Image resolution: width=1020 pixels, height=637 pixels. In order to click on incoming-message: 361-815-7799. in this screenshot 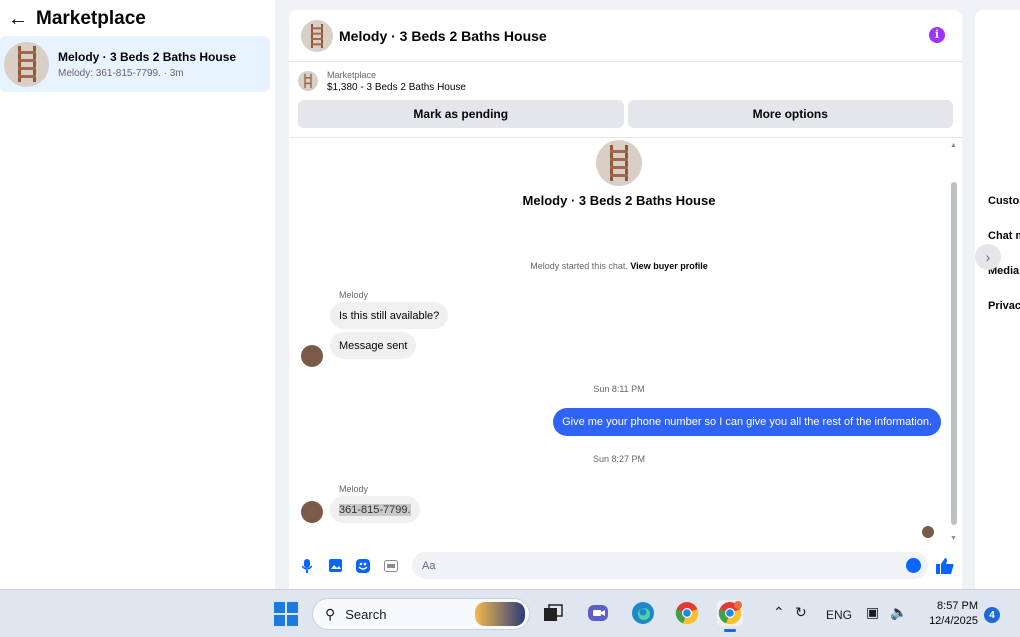, I will do `click(375, 509)`.